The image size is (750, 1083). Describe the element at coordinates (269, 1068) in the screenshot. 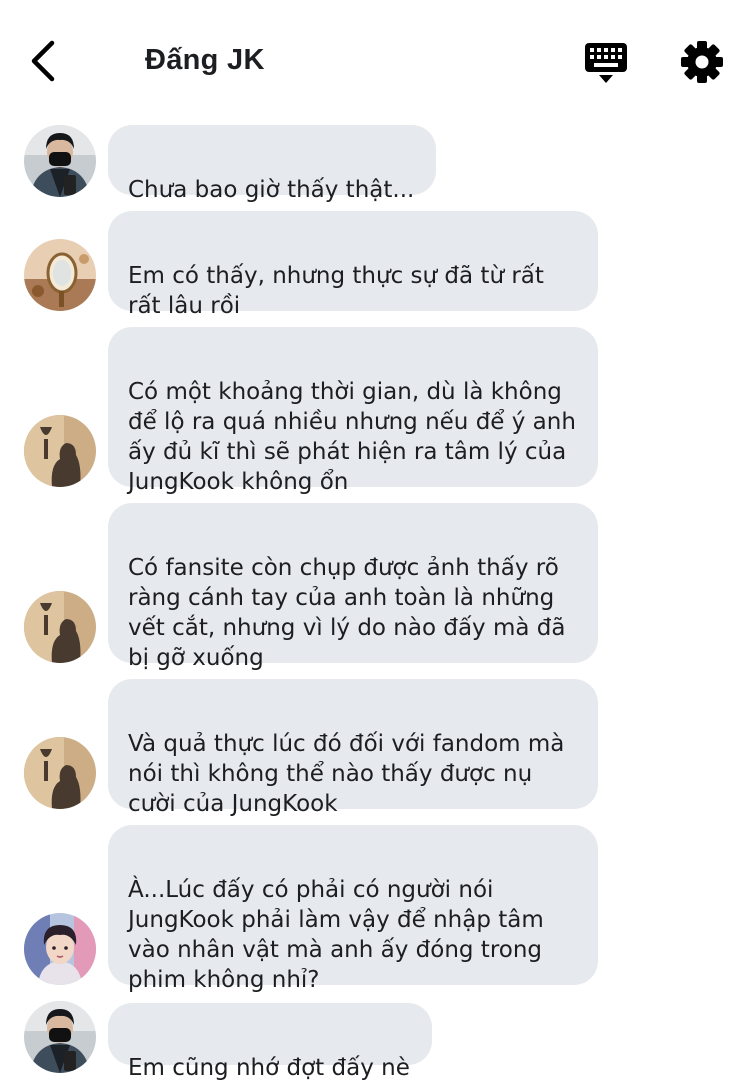

I see `message-text: Em cũng nhớ đợt đấy nè` at that location.